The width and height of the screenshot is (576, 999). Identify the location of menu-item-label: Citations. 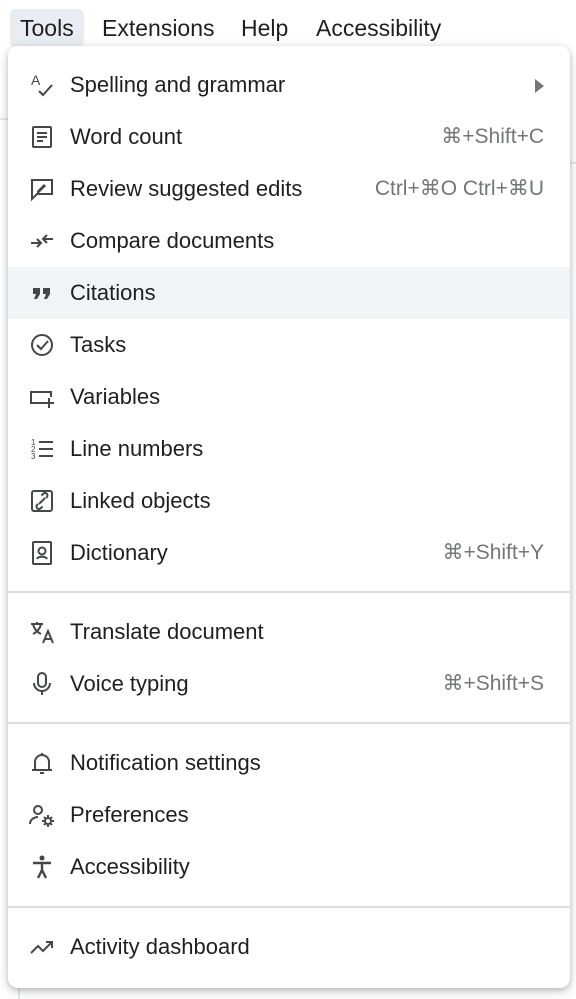
(113, 292).